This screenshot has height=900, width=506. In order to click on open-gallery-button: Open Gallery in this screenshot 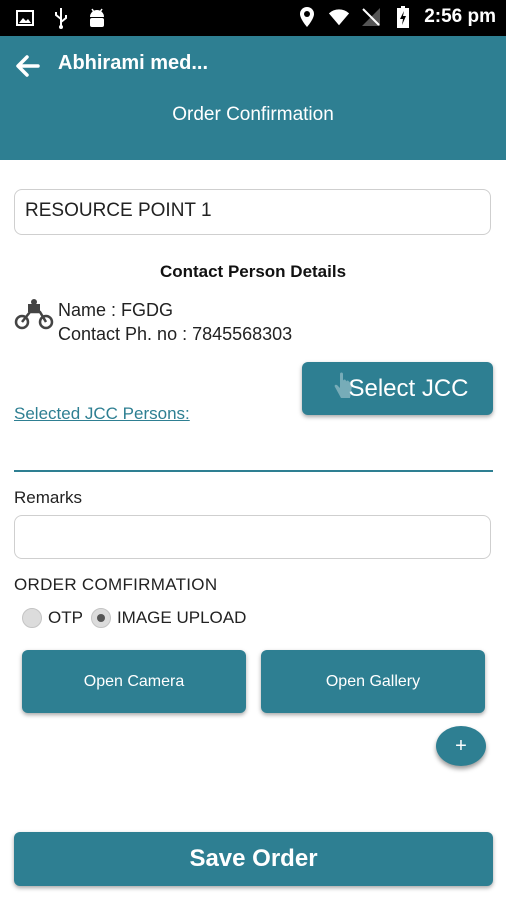, I will do `click(373, 681)`.